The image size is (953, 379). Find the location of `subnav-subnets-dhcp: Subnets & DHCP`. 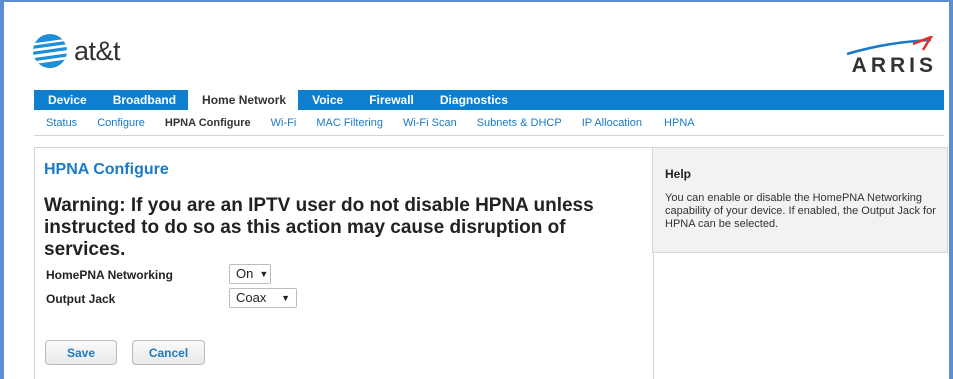

subnav-subnets-dhcp: Subnets & DHCP is located at coordinates (519, 123).